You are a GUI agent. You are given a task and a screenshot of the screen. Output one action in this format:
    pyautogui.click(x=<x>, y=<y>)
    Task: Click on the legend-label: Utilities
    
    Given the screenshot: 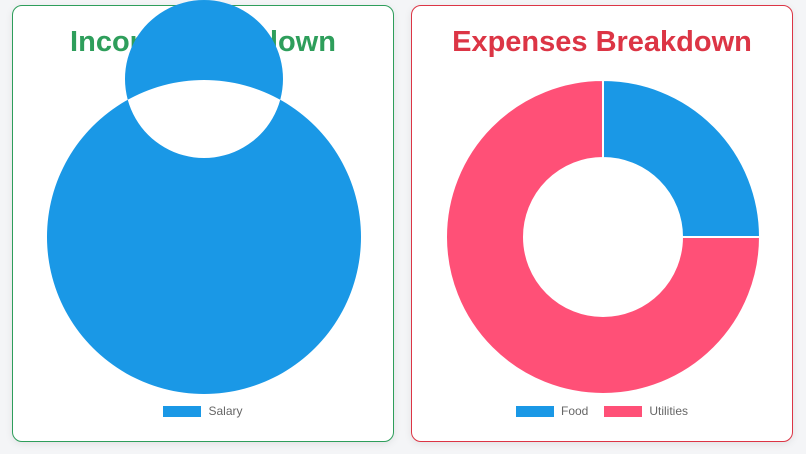 What is the action you would take?
    pyautogui.click(x=669, y=411)
    